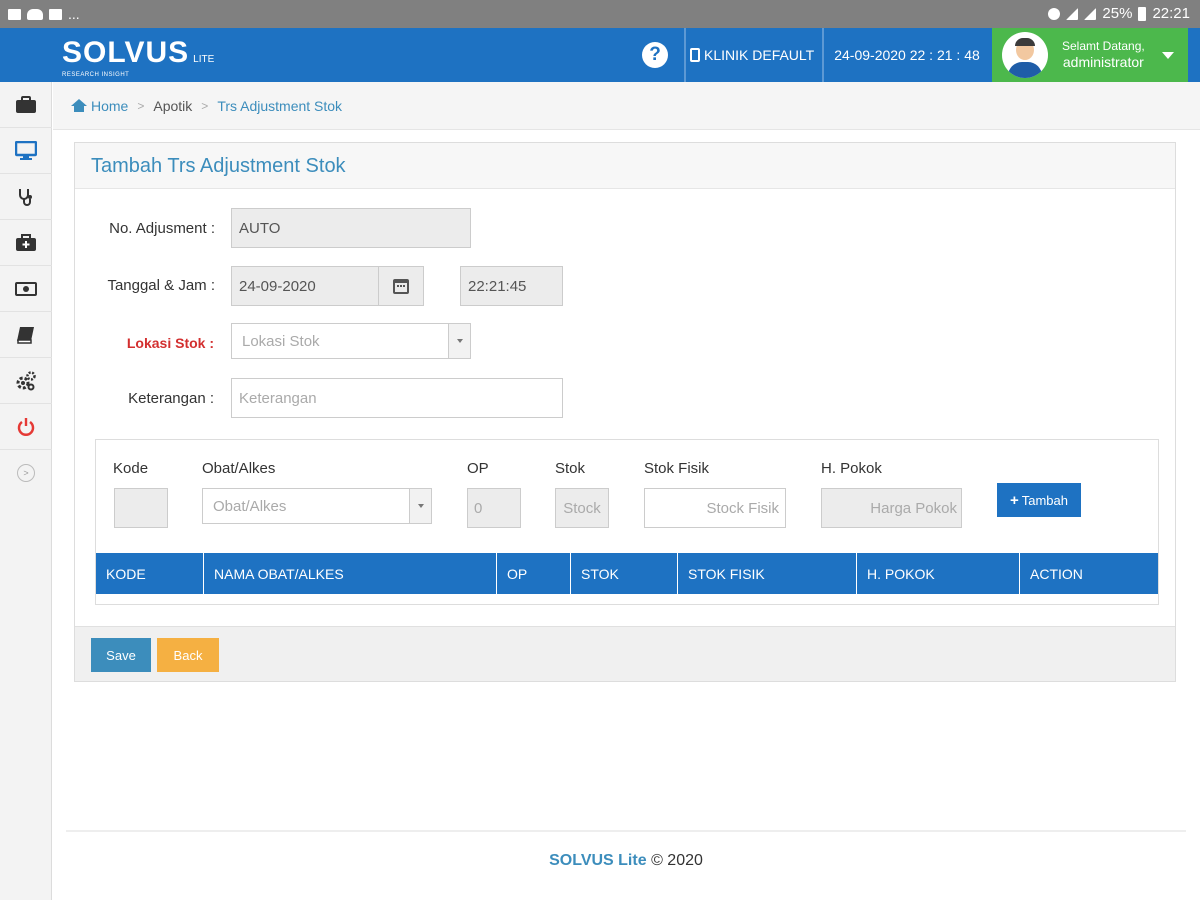 The width and height of the screenshot is (1200, 900). Describe the element at coordinates (677, 468) in the screenshot. I see `stok-fisik-label: Stok Fisik` at that location.